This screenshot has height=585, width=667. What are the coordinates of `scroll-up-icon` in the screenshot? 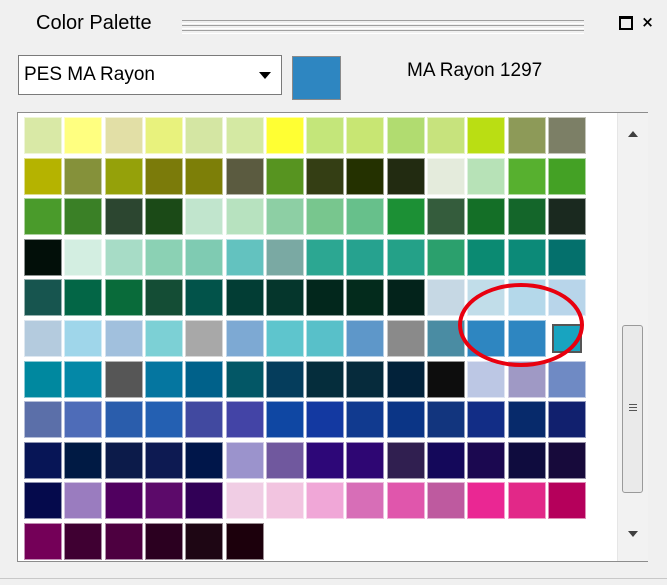 It's located at (633, 134).